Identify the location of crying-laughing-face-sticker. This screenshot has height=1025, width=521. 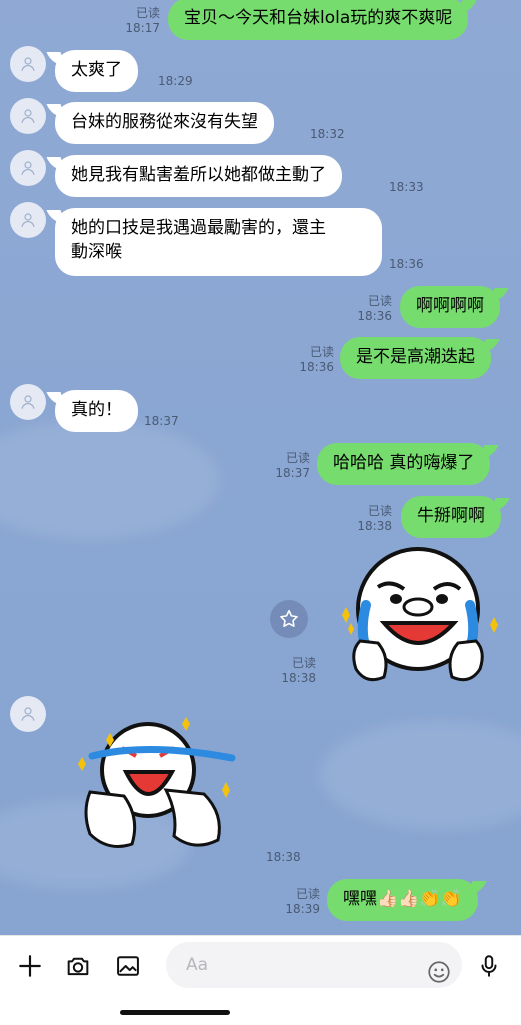
(414, 619).